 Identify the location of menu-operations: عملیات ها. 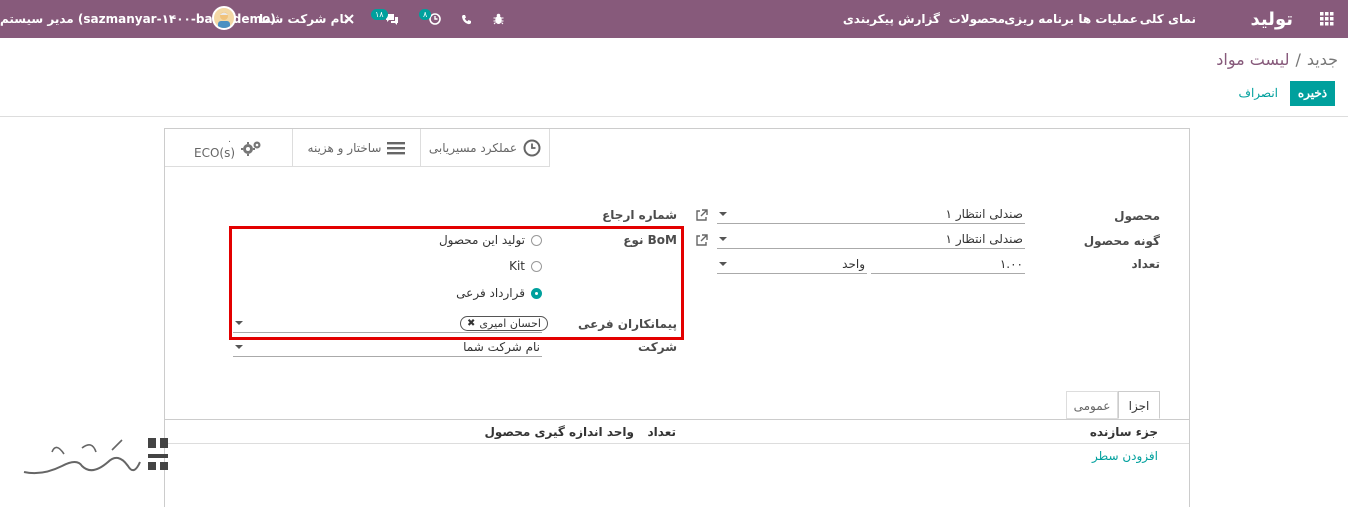
(1108, 19).